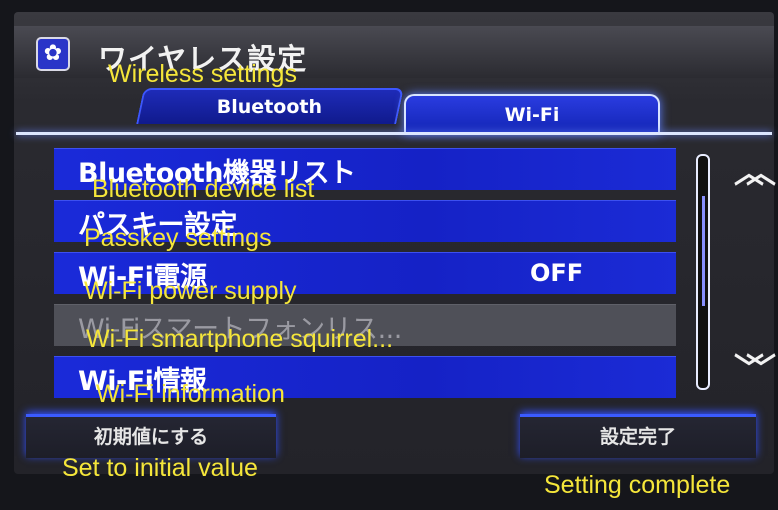 The height and width of the screenshot is (510, 778). I want to click on tab-wifi: Wi-Fi, so click(532, 114).